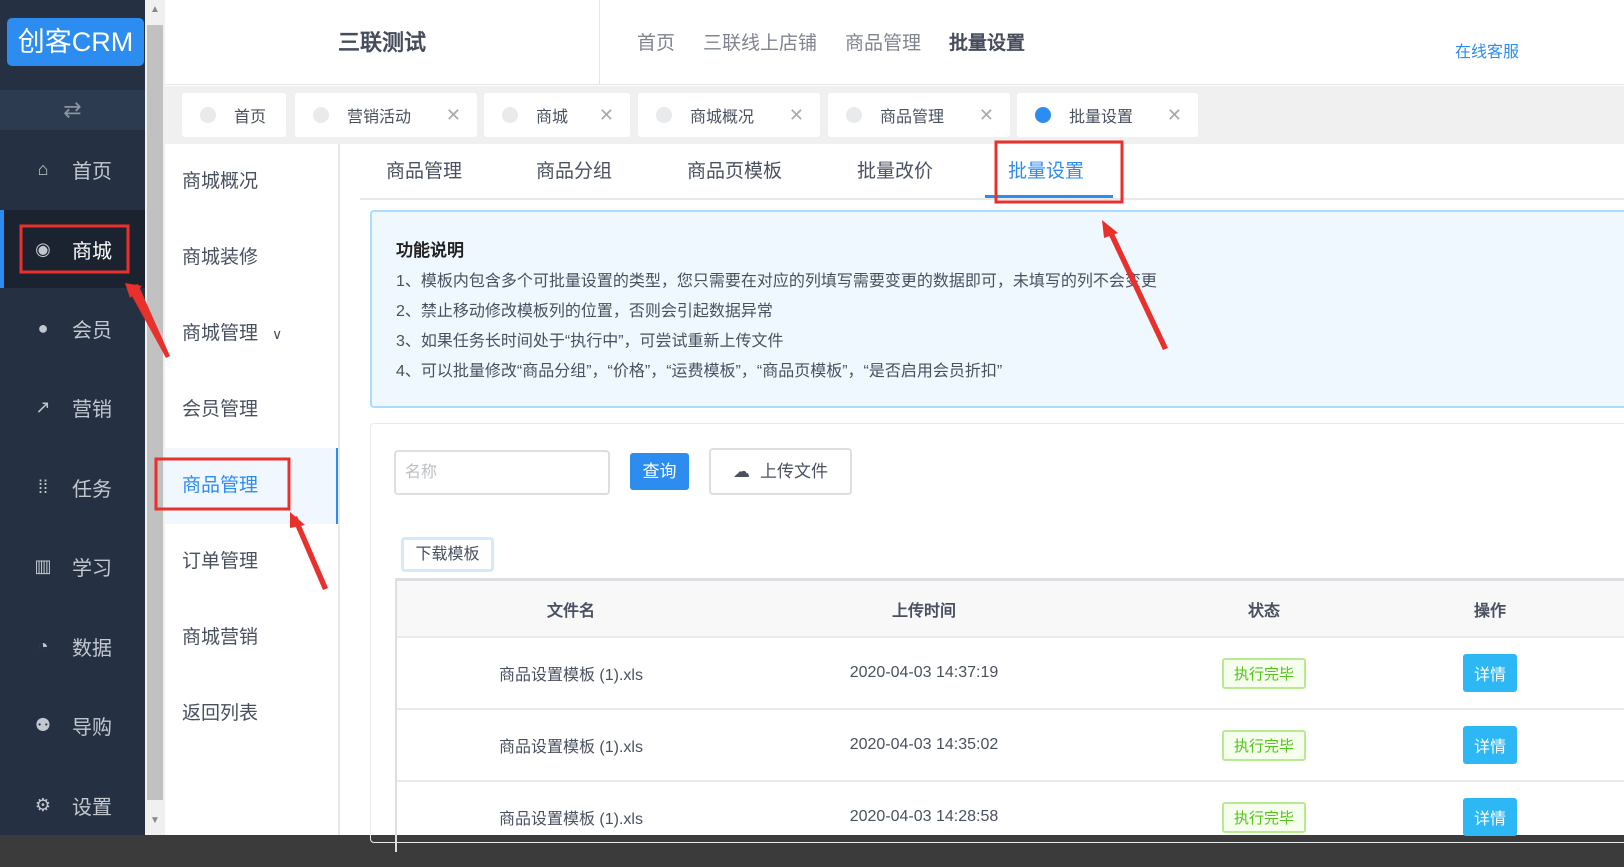 This screenshot has width=1624, height=867. Describe the element at coordinates (1487, 50) in the screenshot. I see `online-service-link: 在线客服` at that location.